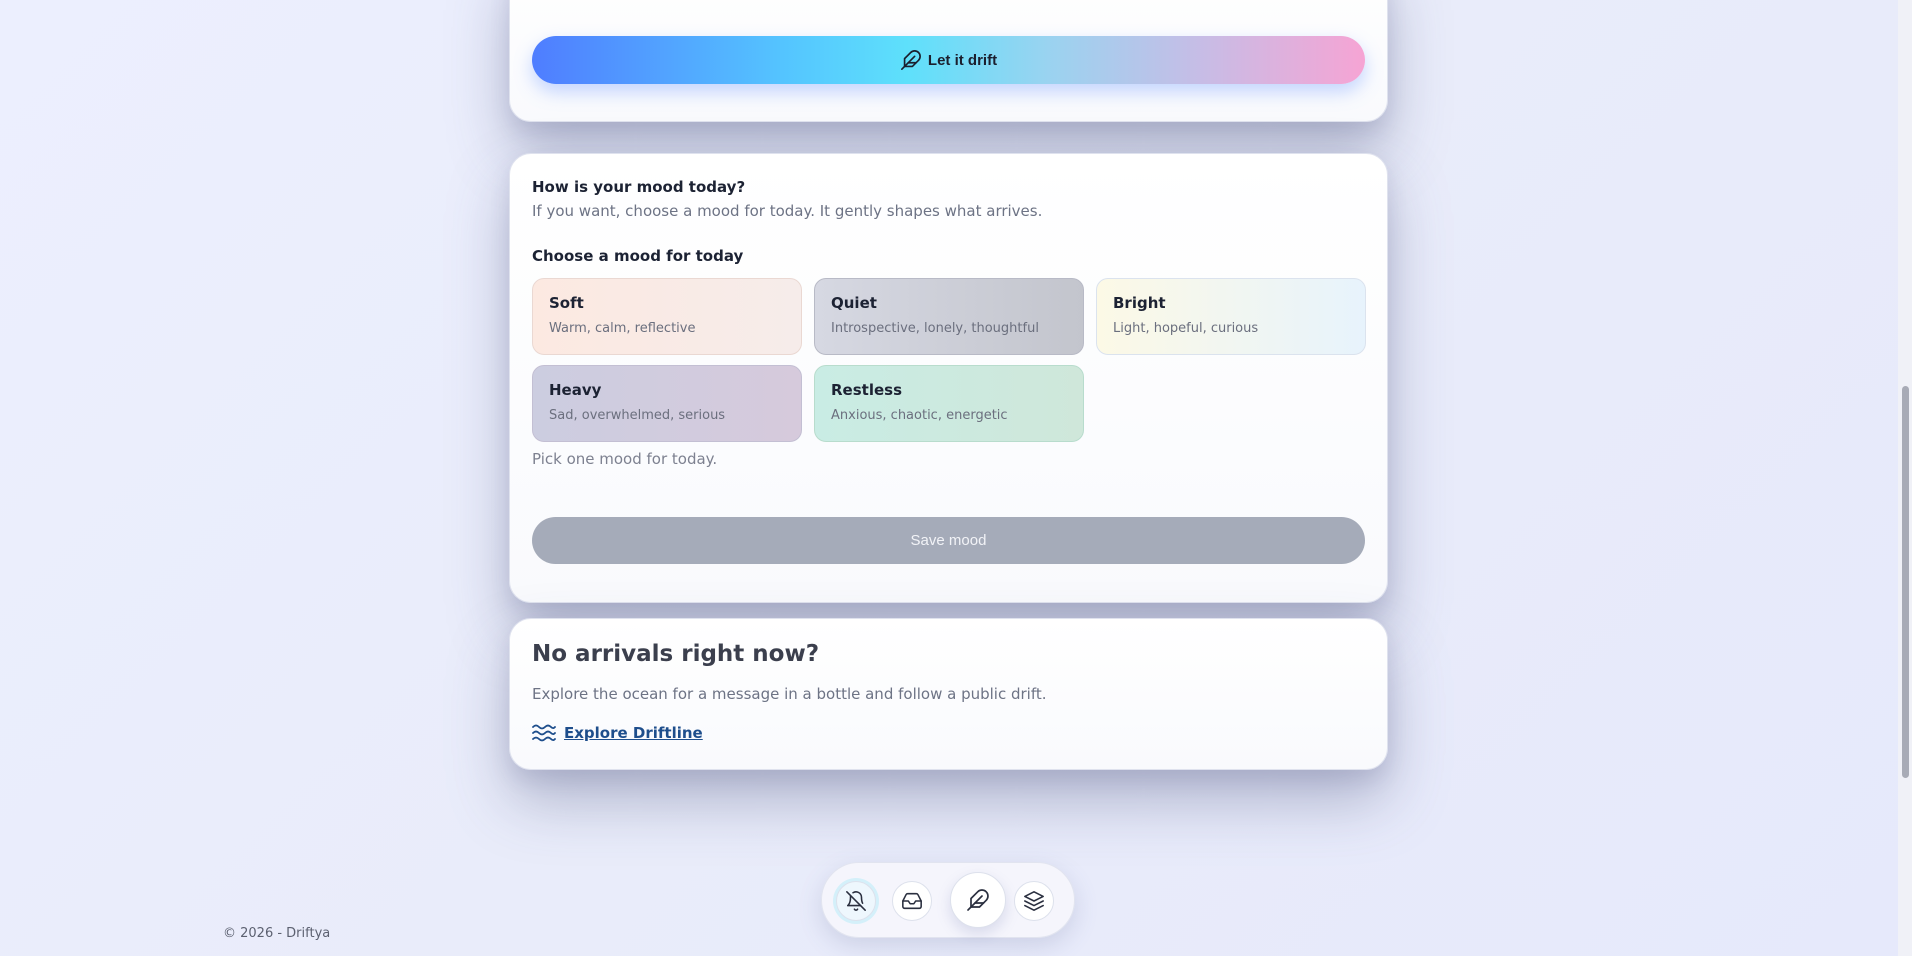 This screenshot has width=1912, height=956. I want to click on mood-option-name: Quiet, so click(854, 303).